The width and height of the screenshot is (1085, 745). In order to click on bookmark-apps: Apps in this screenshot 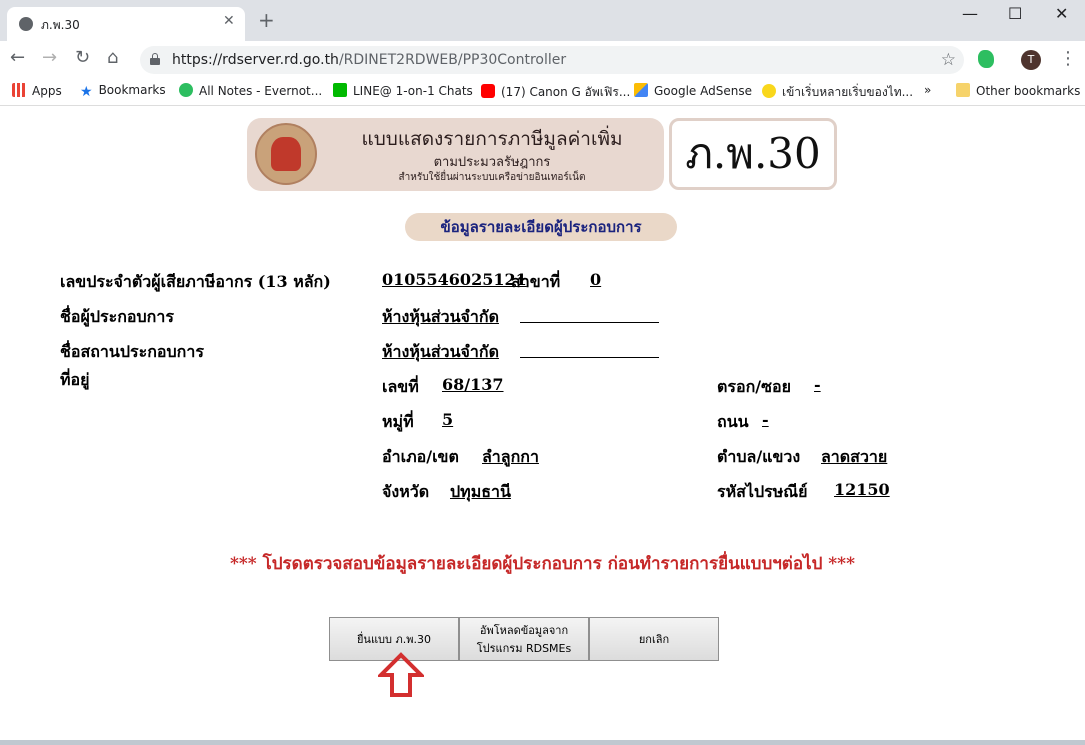, I will do `click(37, 90)`.